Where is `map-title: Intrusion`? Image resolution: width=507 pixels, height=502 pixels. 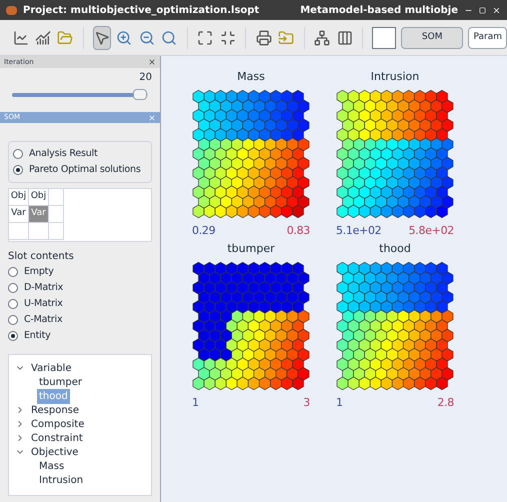 map-title: Intrusion is located at coordinates (395, 77).